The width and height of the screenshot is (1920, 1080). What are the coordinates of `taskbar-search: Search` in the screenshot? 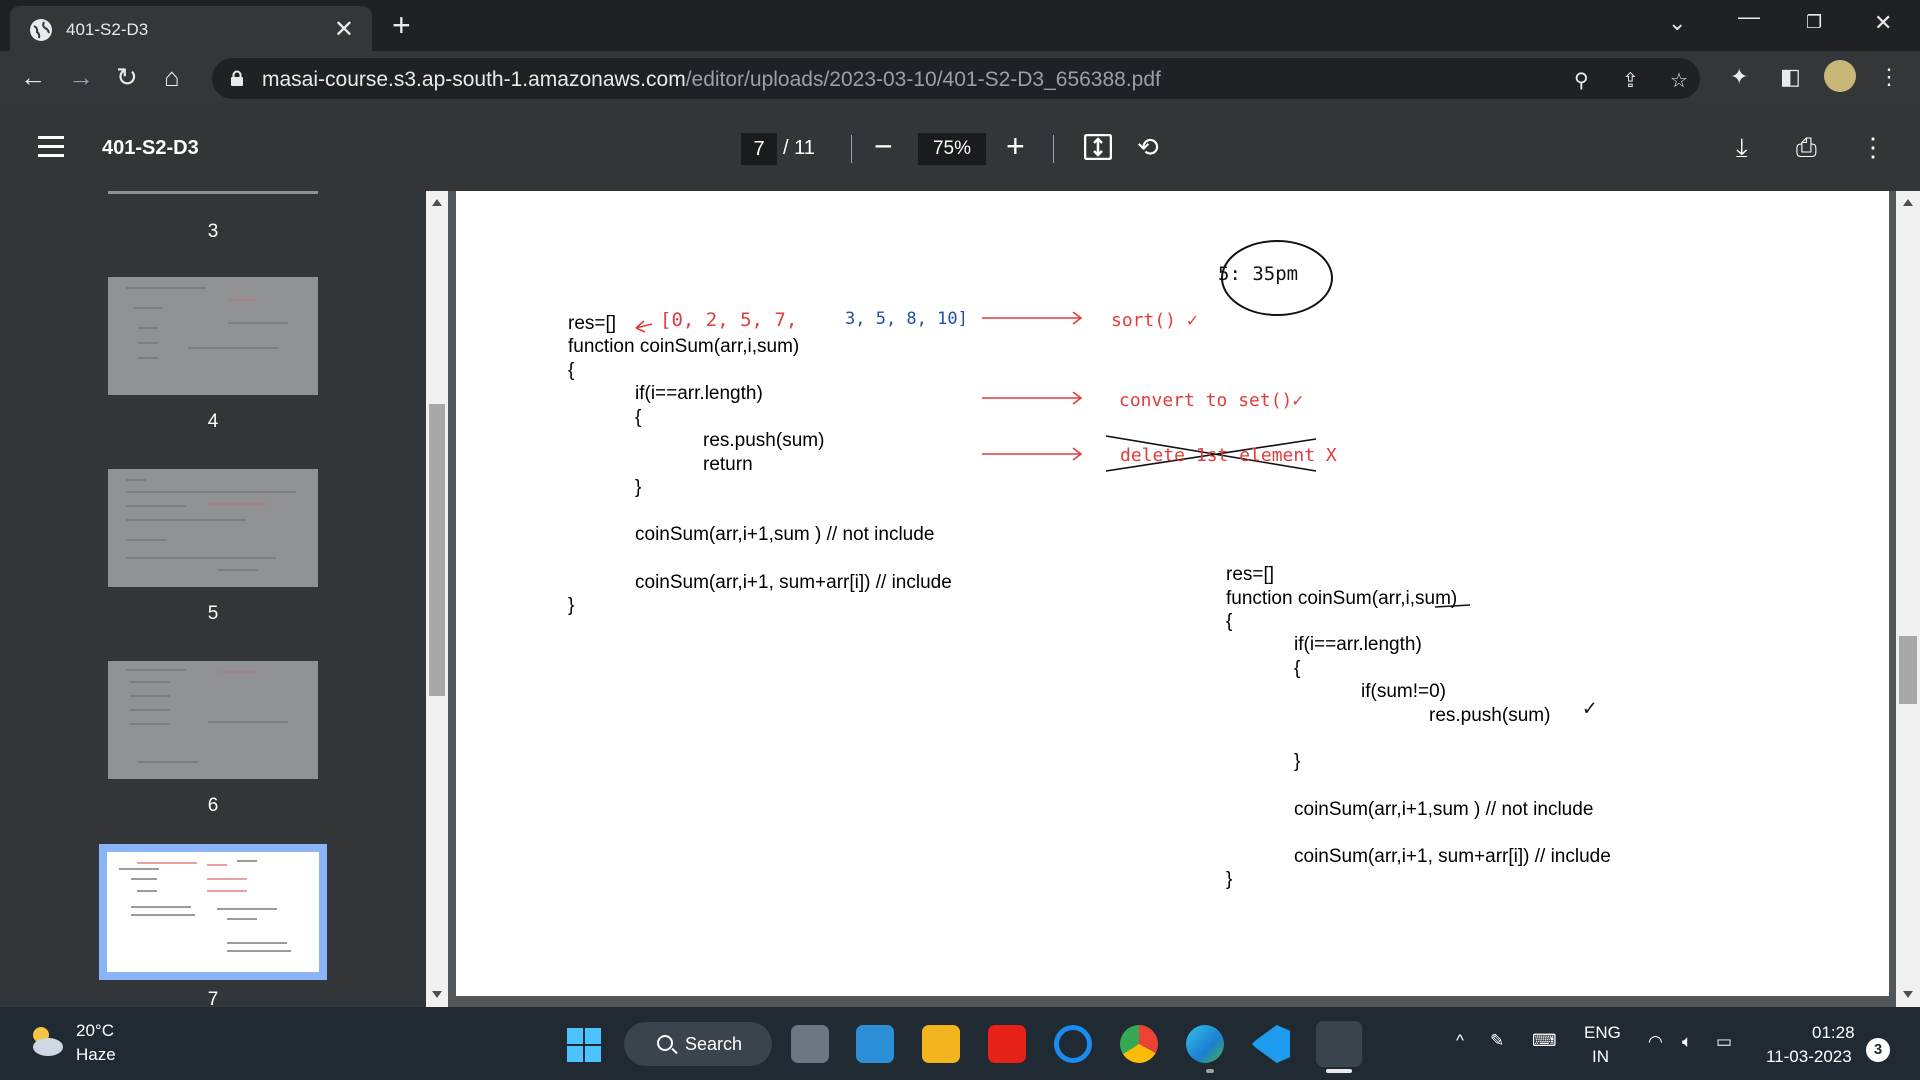 It's located at (698, 1044).